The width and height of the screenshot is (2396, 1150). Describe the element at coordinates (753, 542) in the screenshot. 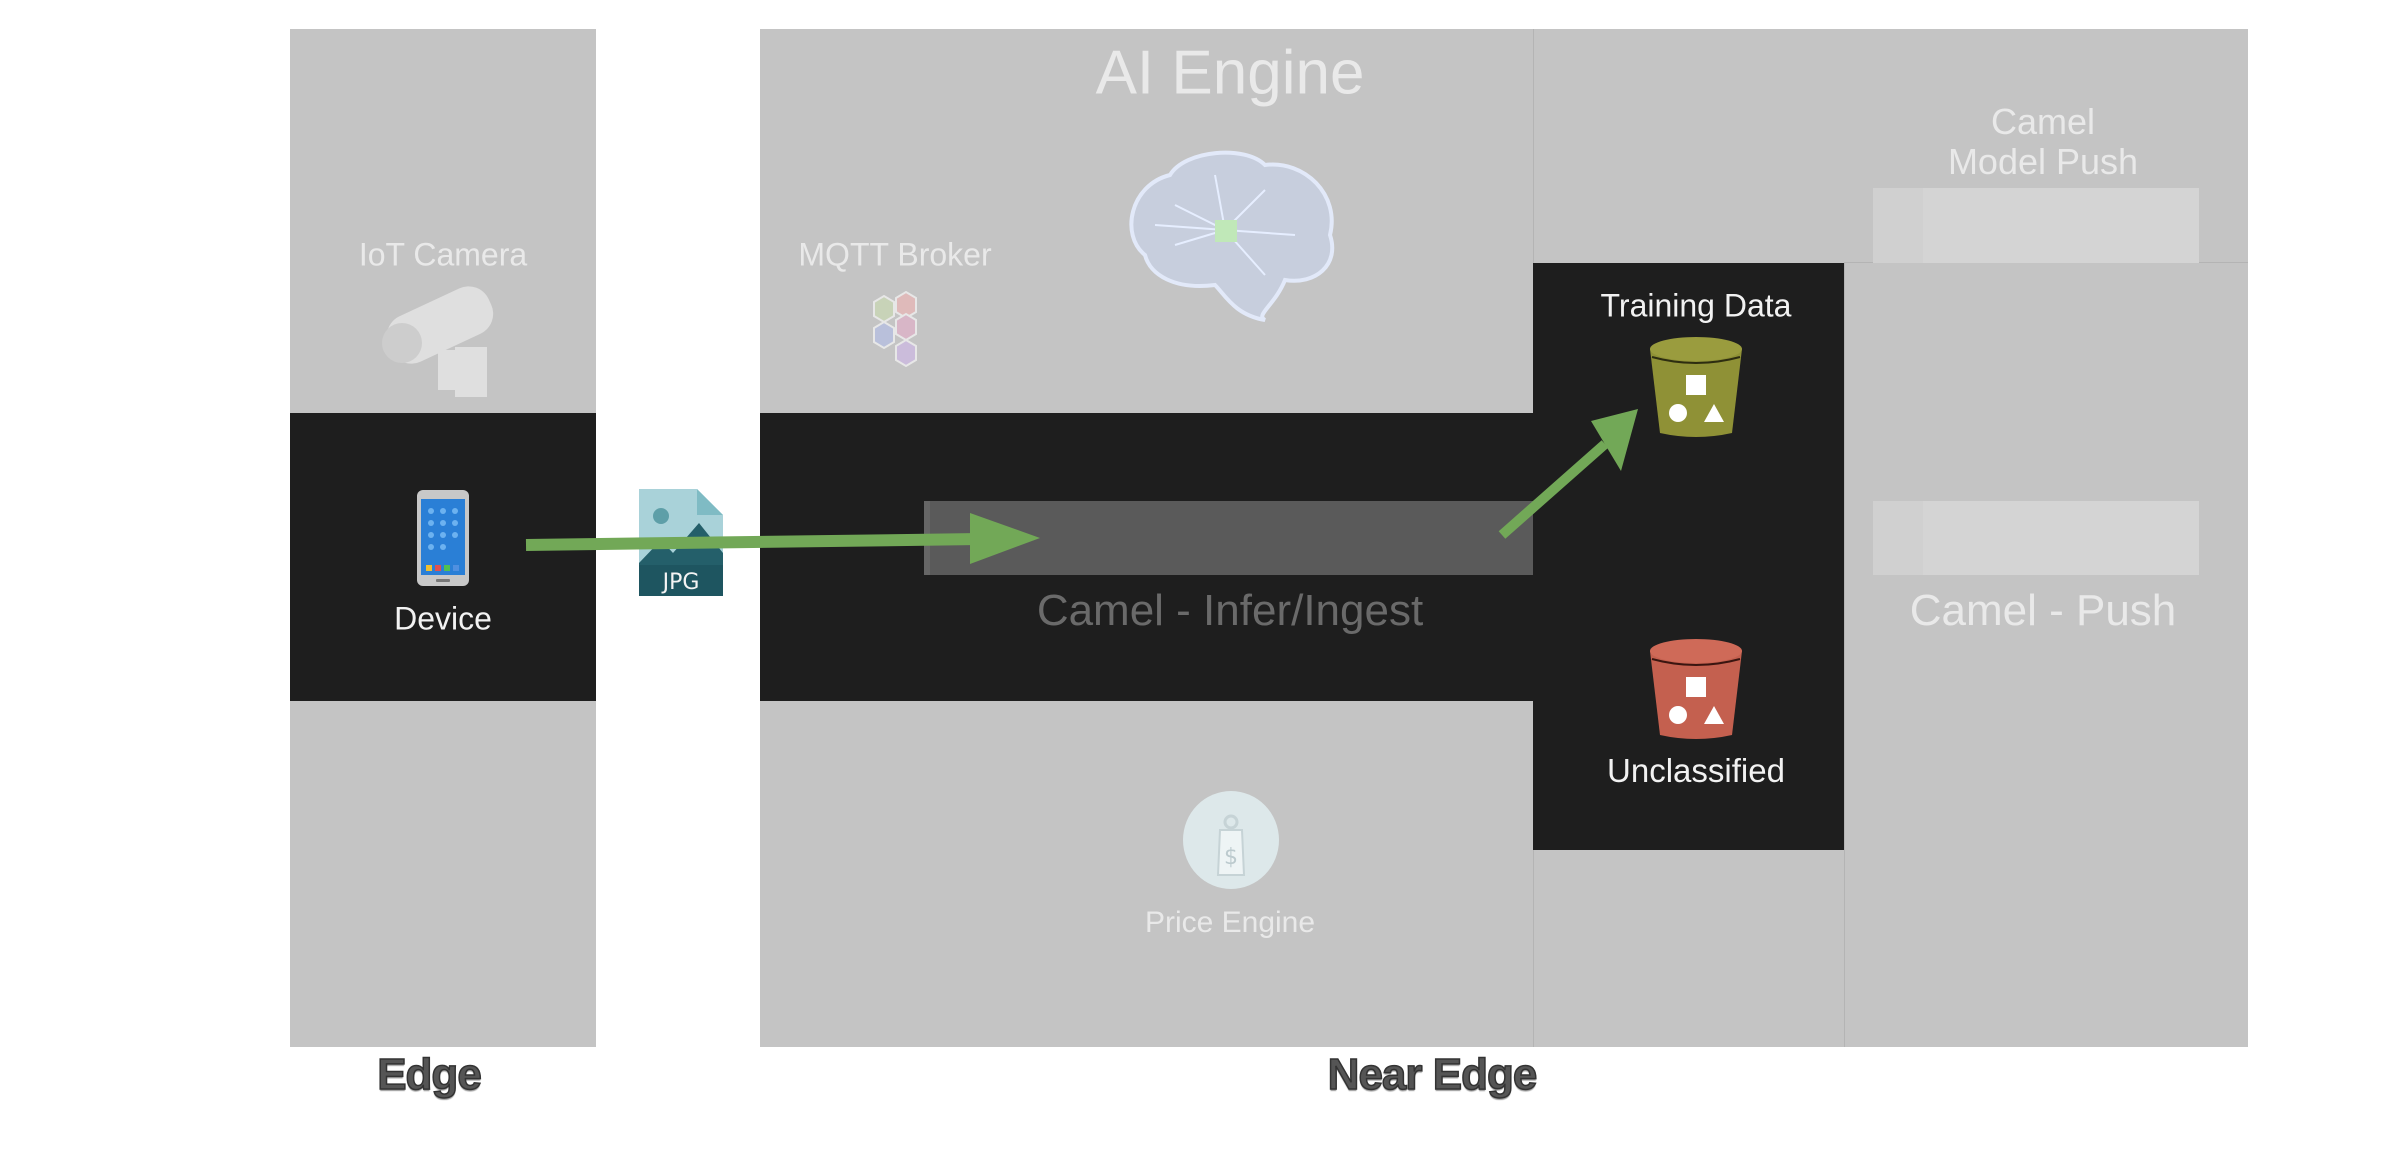

I see `device-to-infer-arrow` at that location.